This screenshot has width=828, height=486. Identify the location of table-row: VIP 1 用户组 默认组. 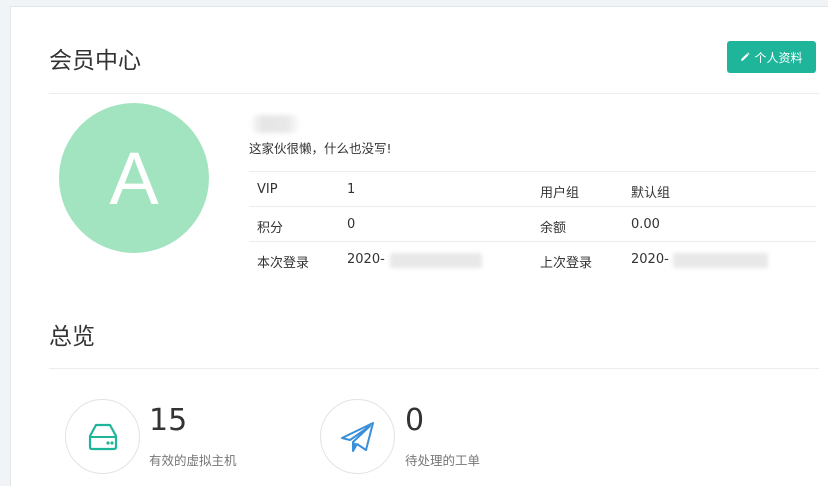
(532, 188).